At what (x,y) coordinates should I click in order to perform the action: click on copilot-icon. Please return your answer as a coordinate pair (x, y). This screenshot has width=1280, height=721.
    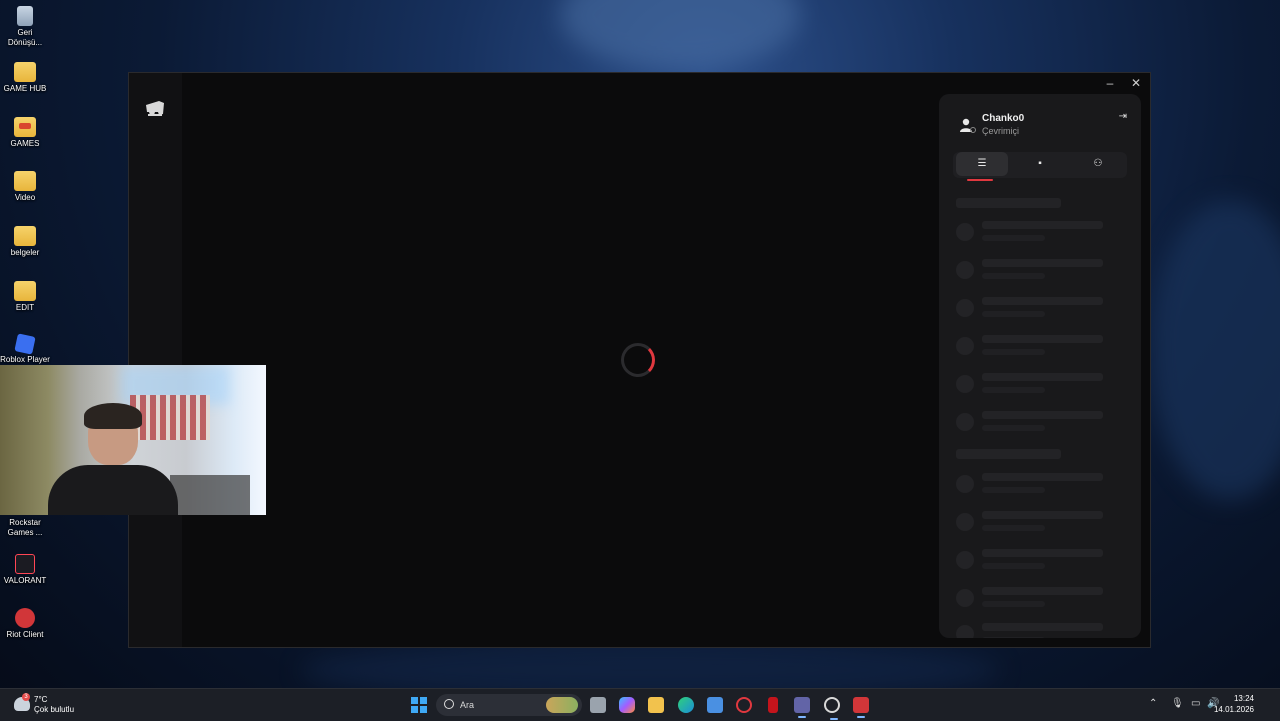
    Looking at the image, I should click on (627, 705).